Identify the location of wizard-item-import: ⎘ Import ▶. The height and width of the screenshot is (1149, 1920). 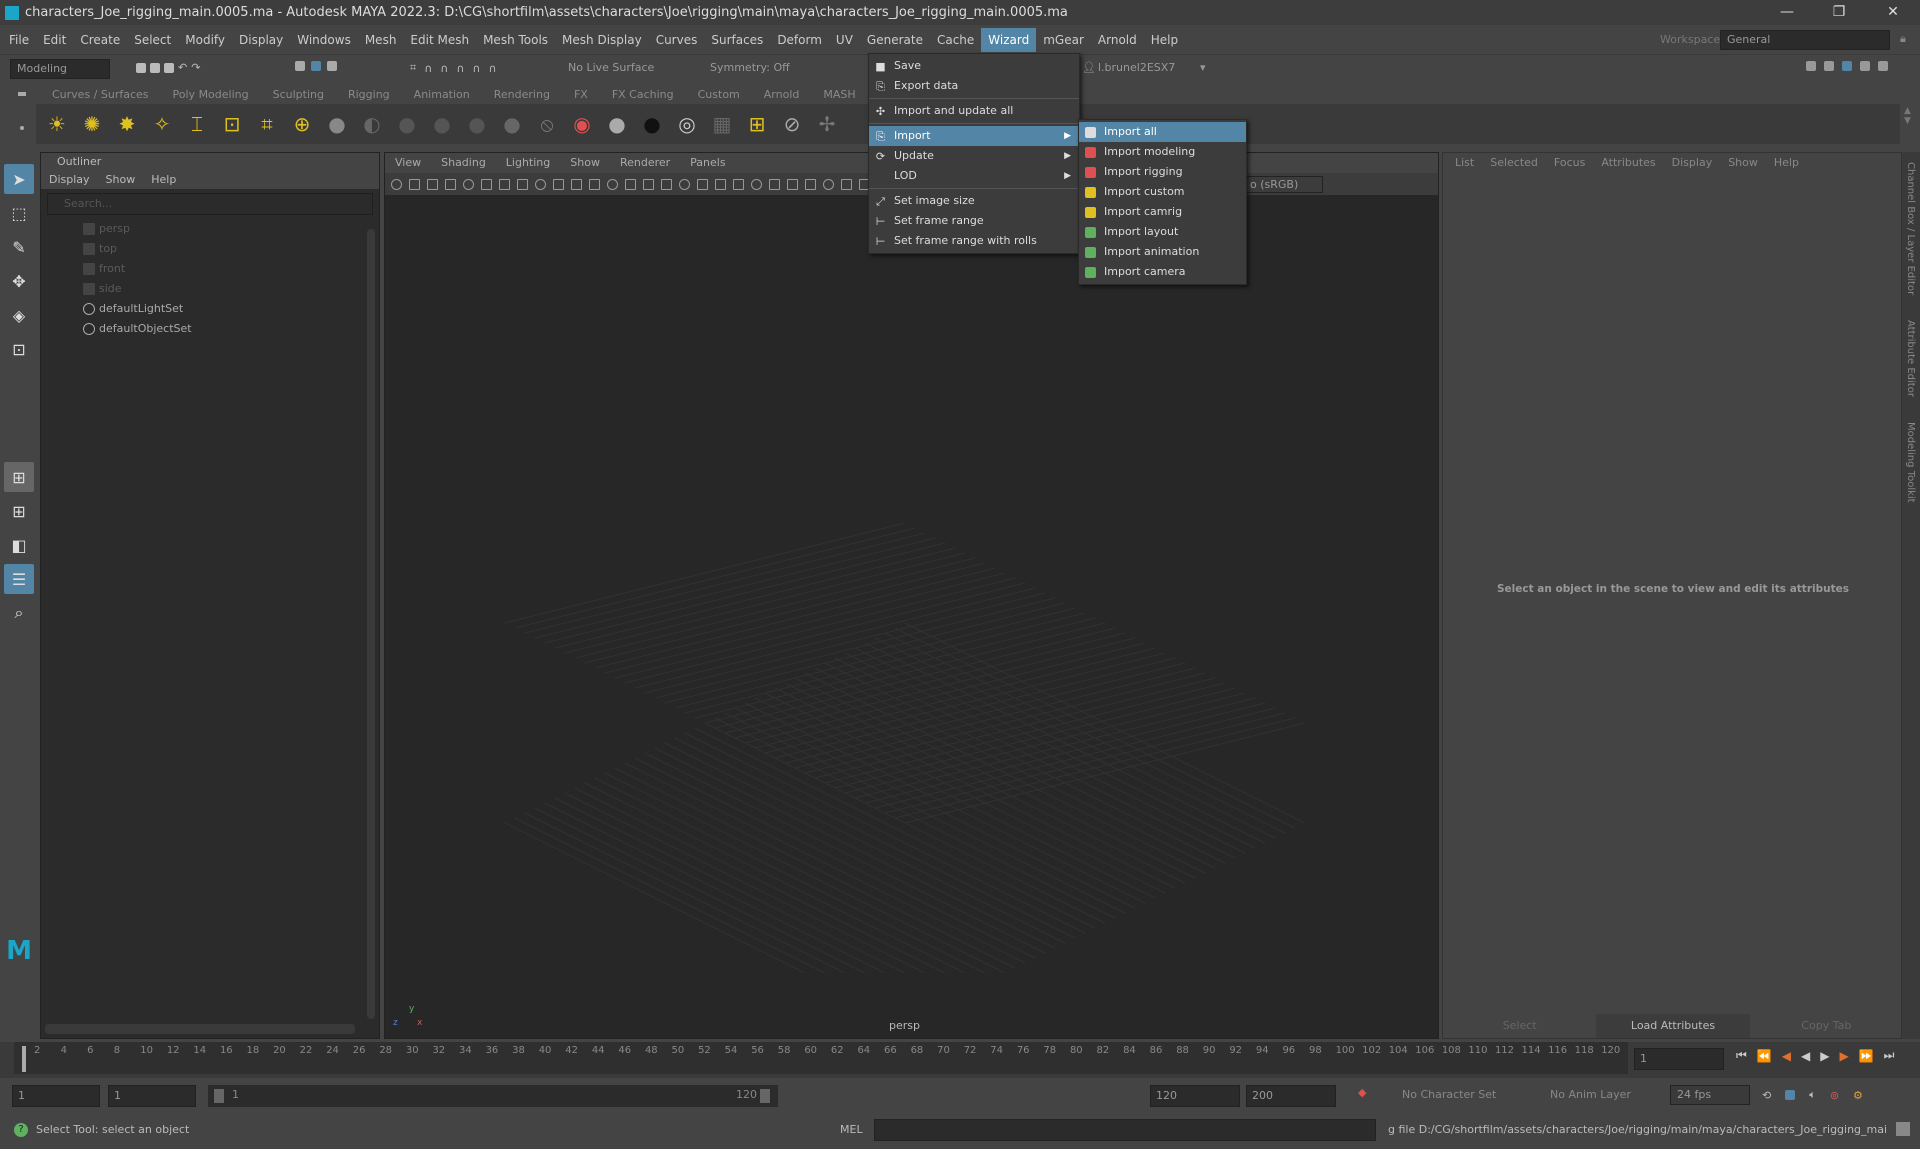
(974, 136).